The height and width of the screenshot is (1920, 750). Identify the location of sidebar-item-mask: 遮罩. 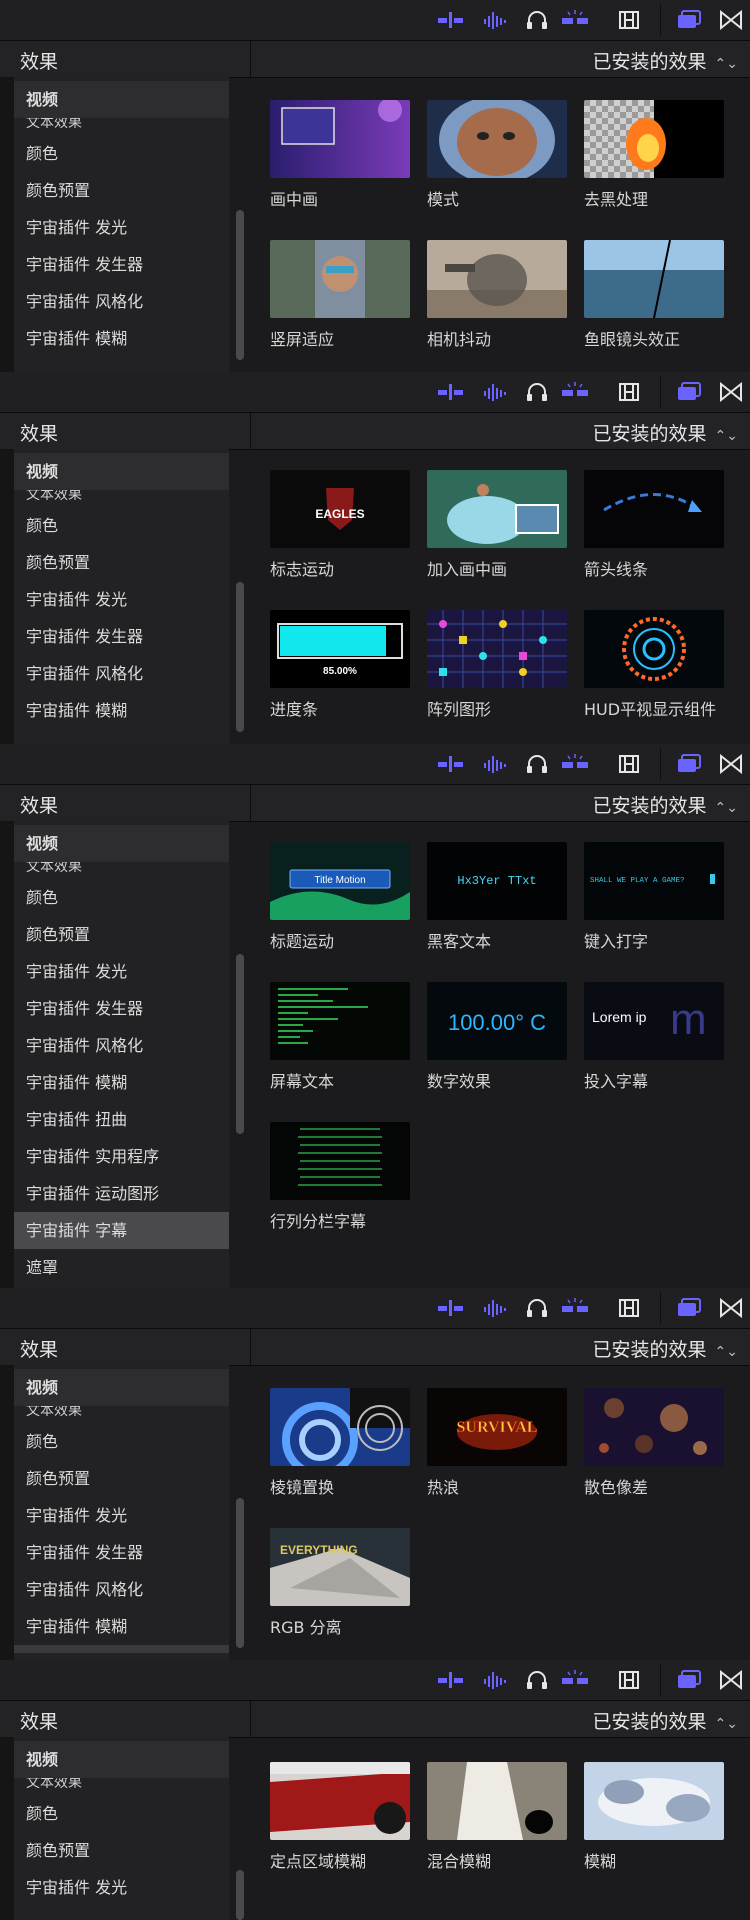
(121, 1267).